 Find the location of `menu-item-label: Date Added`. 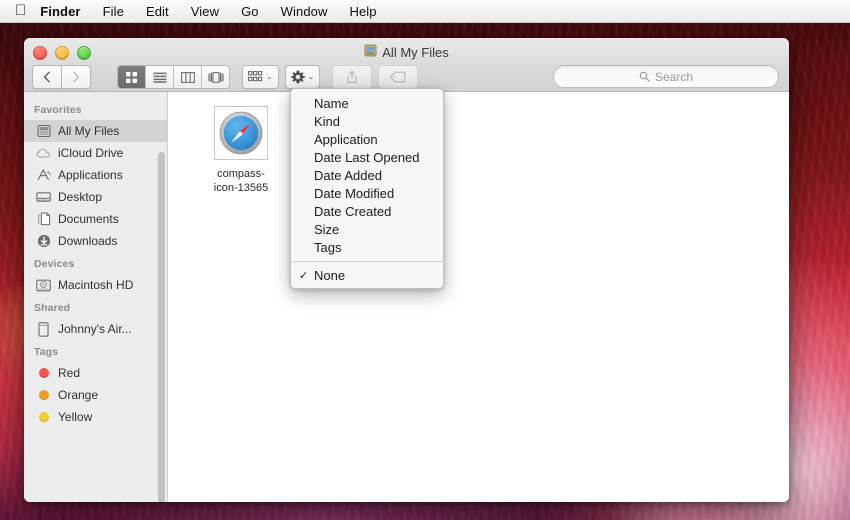

menu-item-label: Date Added is located at coordinates (348, 175).